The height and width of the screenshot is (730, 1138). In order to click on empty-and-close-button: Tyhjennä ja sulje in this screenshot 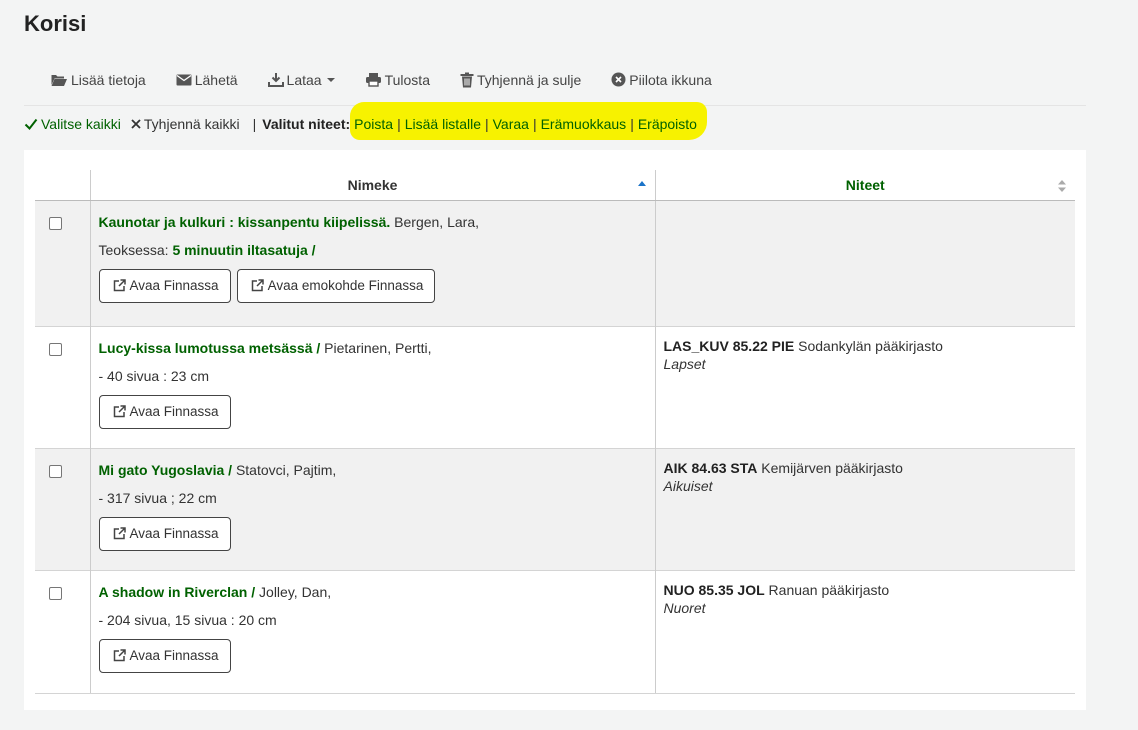, I will do `click(520, 80)`.